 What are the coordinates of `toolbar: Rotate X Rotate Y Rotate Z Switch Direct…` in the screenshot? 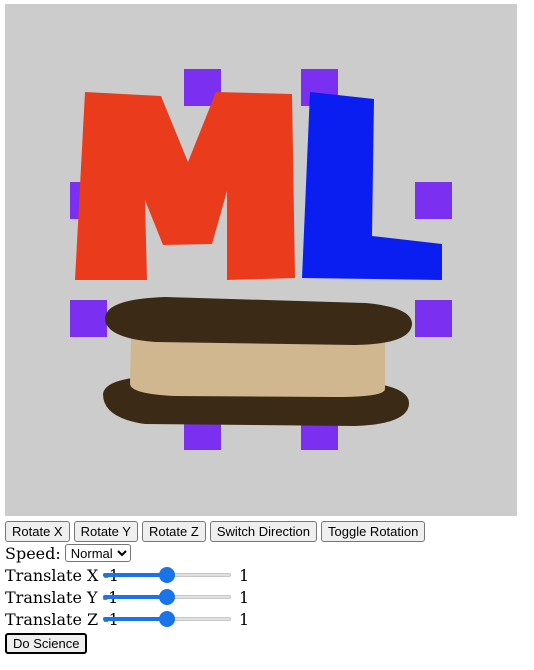 It's located at (265, 531).